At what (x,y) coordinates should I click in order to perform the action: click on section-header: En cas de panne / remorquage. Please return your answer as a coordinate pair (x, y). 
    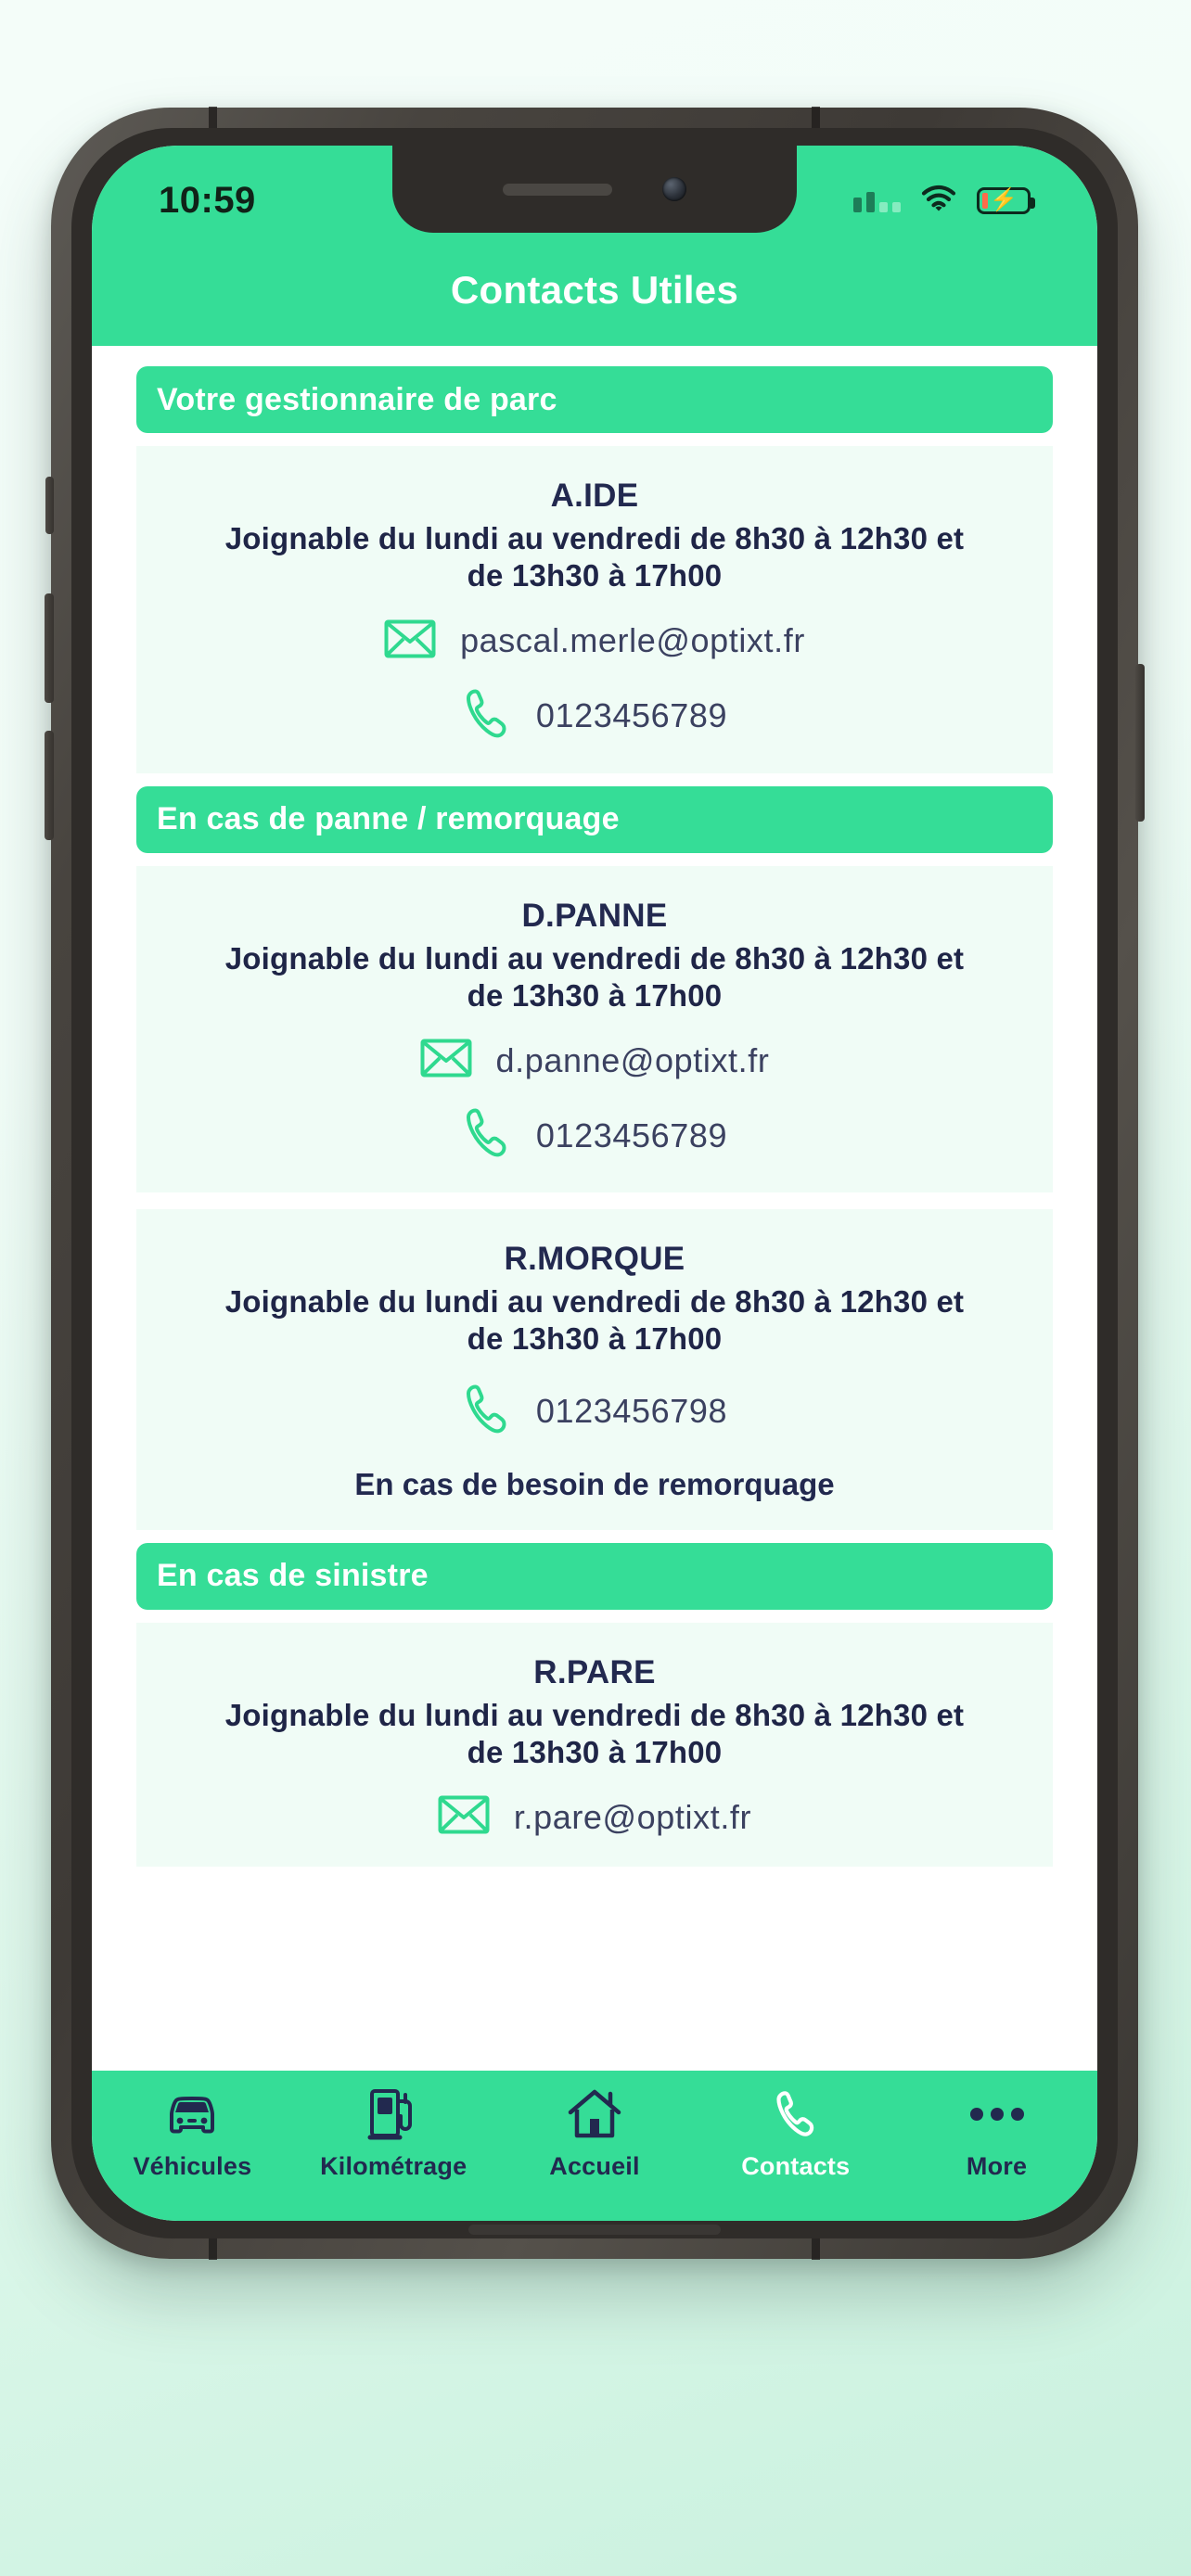
    Looking at the image, I should click on (594, 819).